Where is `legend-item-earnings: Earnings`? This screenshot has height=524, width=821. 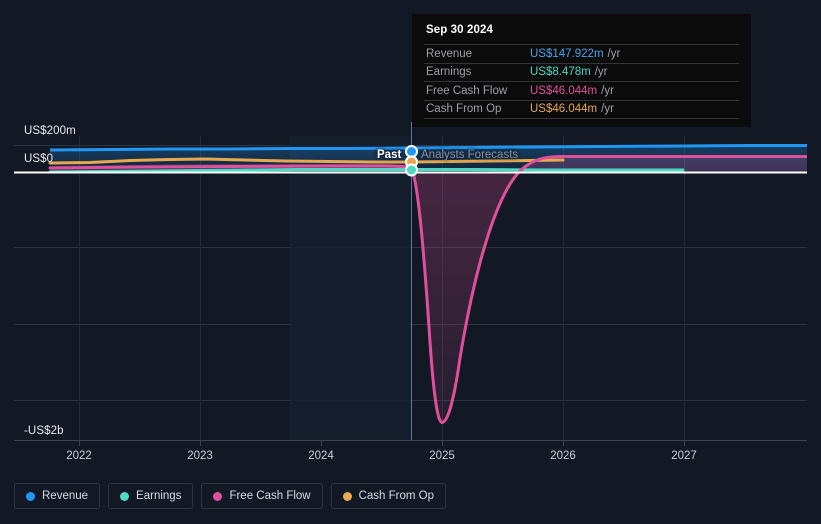
legend-item-earnings: Earnings is located at coordinates (151, 496).